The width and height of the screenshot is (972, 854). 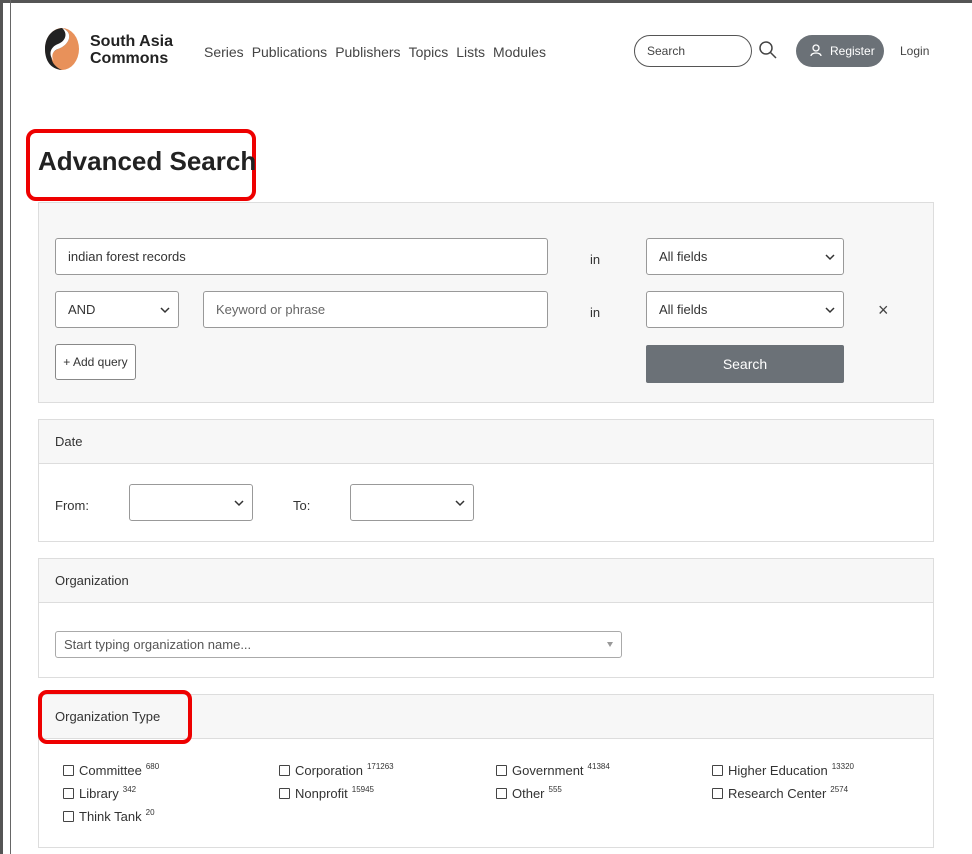 I want to click on org-type-count: 2574, so click(x=839, y=789).